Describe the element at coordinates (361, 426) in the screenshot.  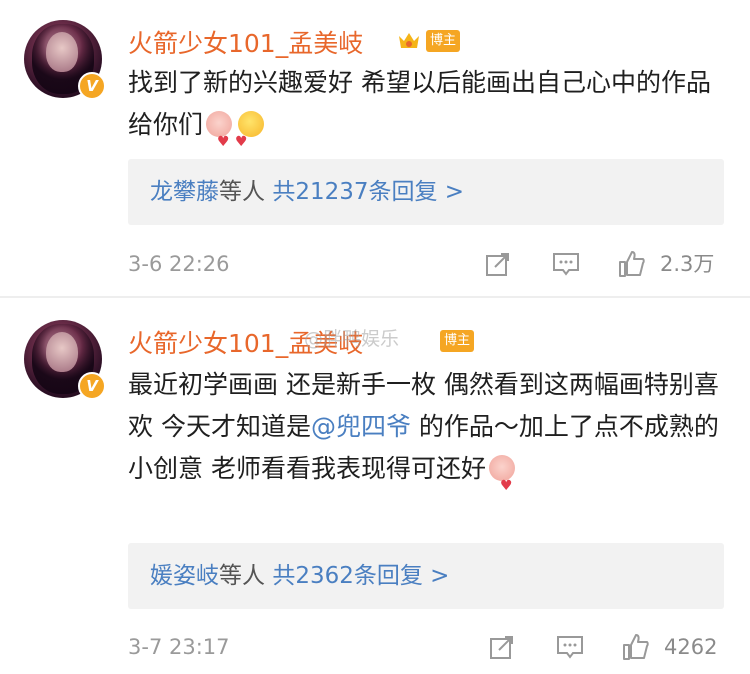
I see `mention-link: @兜四爷` at that location.